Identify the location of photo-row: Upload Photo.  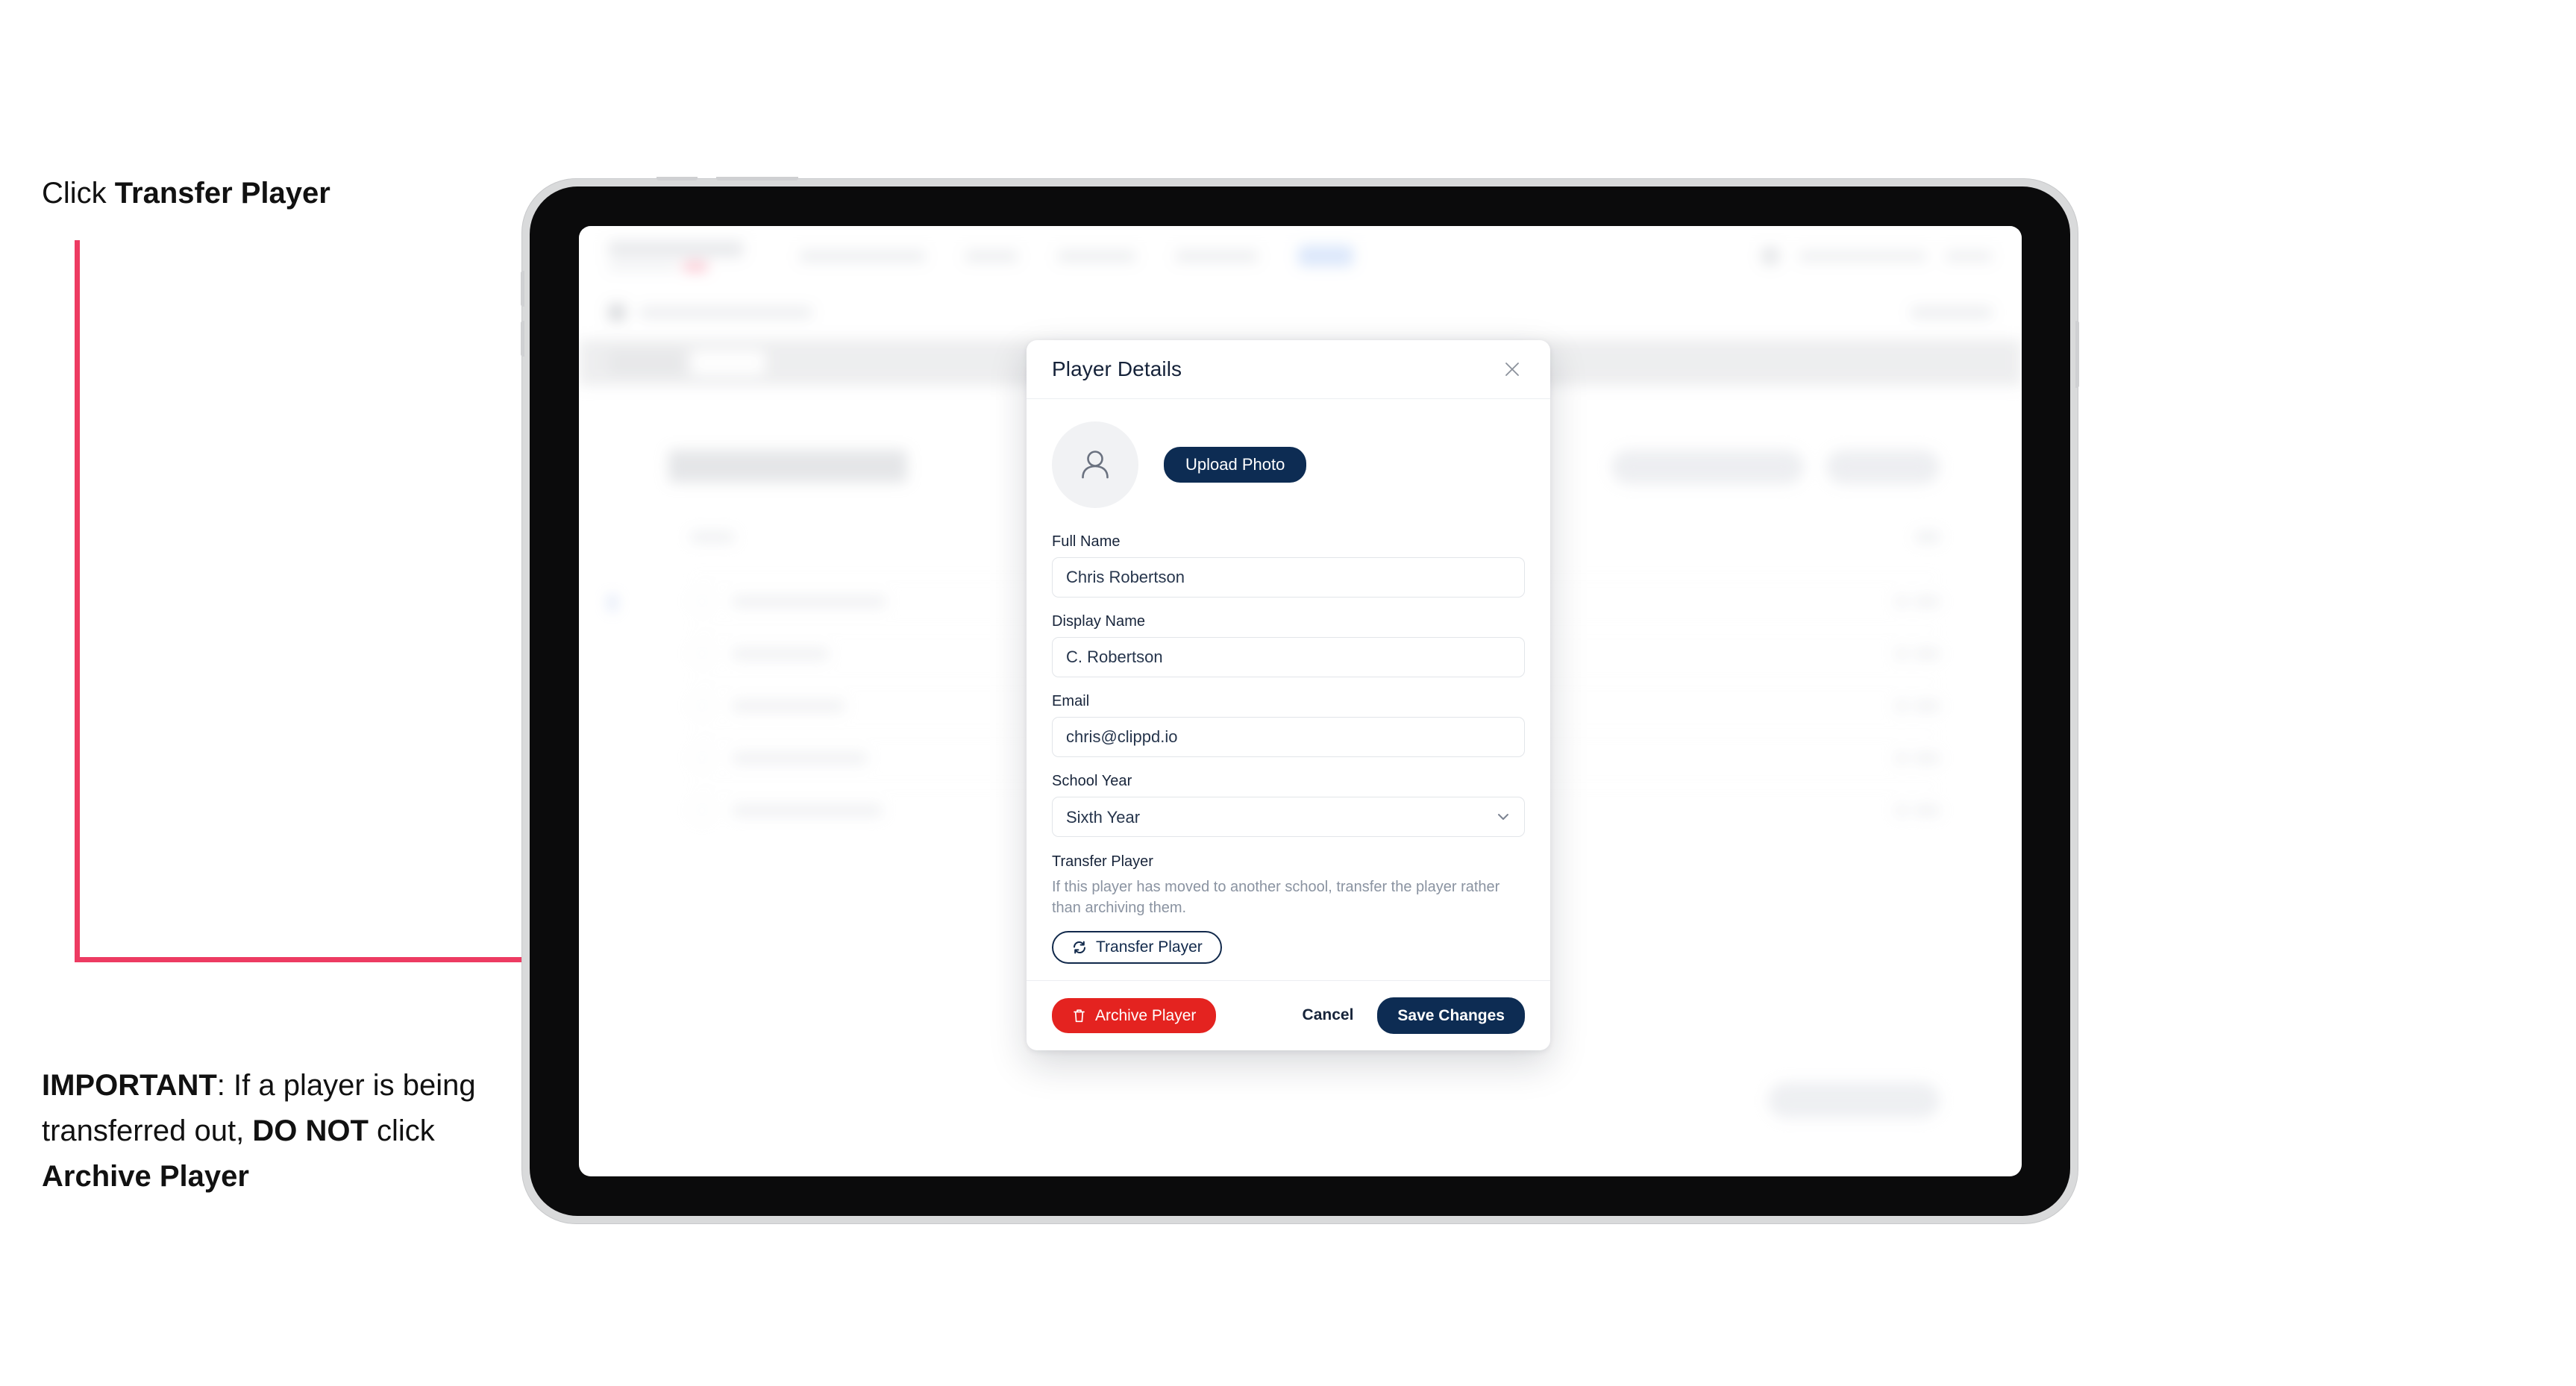
(1288, 464).